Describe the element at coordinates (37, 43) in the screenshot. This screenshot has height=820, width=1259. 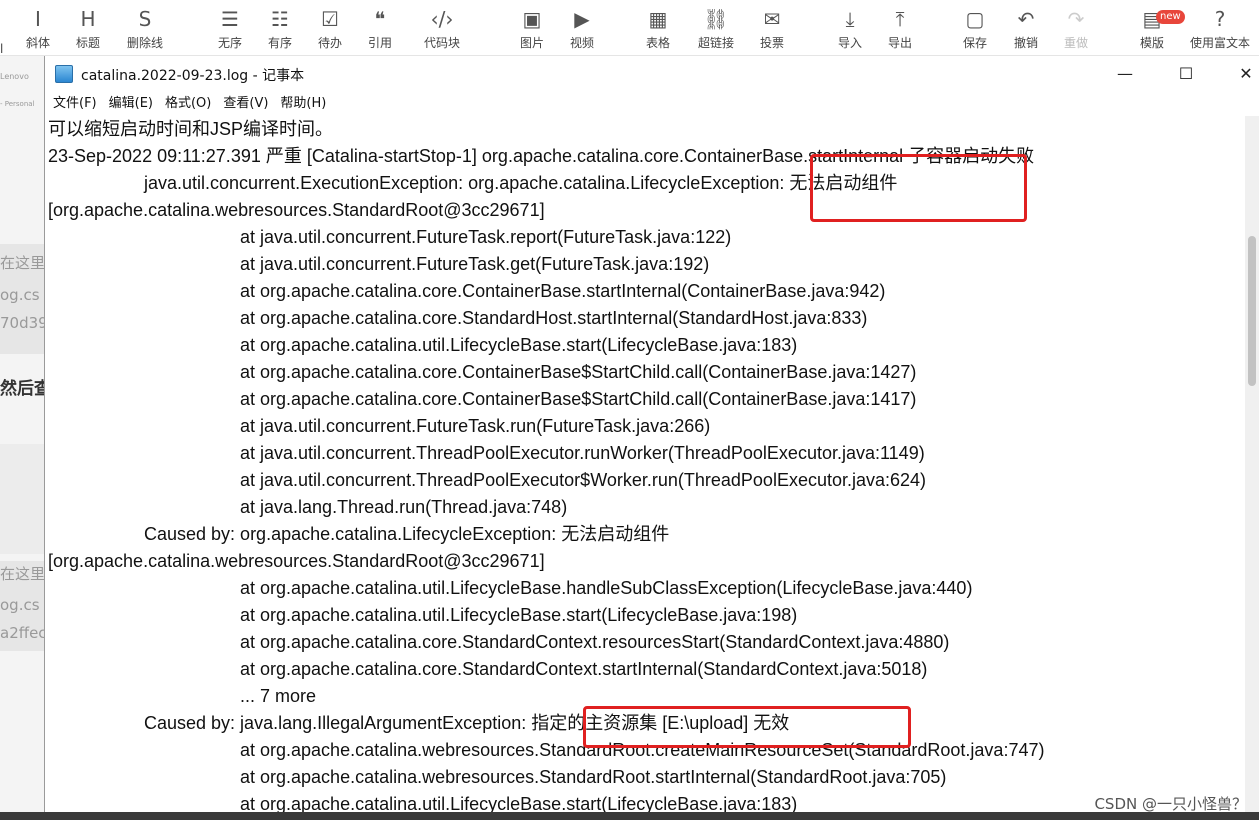
I see `italic-label: 斜体` at that location.